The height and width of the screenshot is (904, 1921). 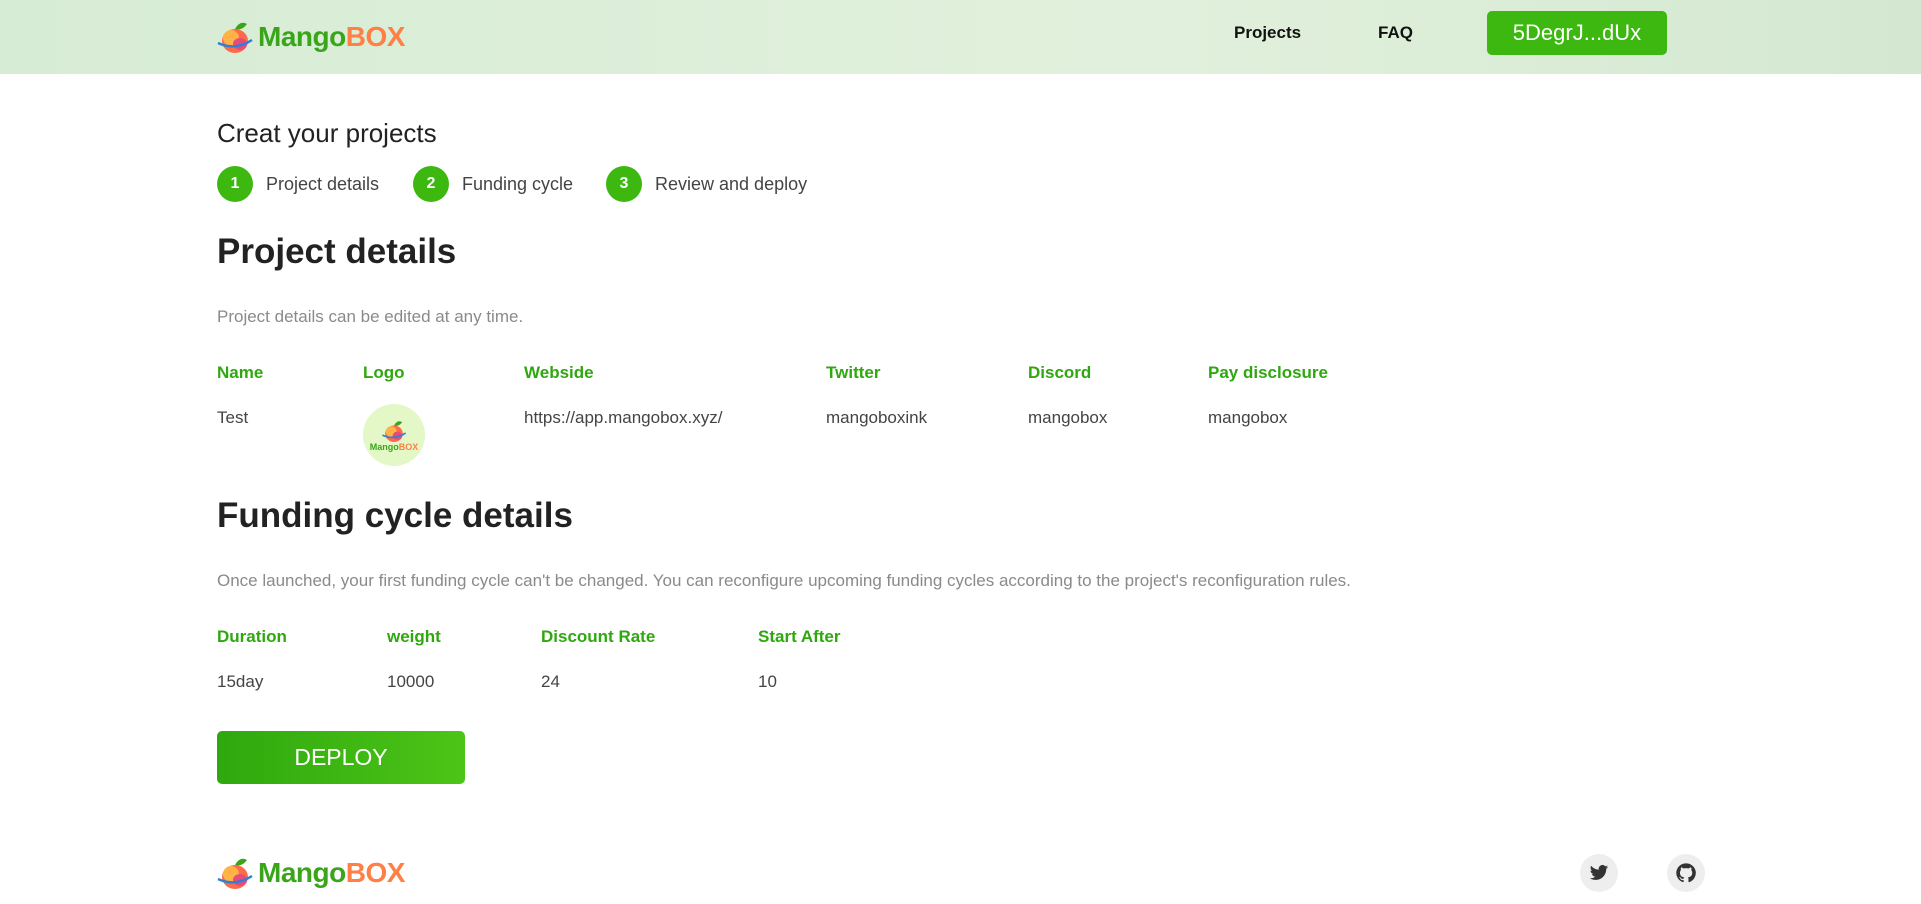 What do you see at coordinates (240, 681) in the screenshot?
I see `value-duration: 15day` at bounding box center [240, 681].